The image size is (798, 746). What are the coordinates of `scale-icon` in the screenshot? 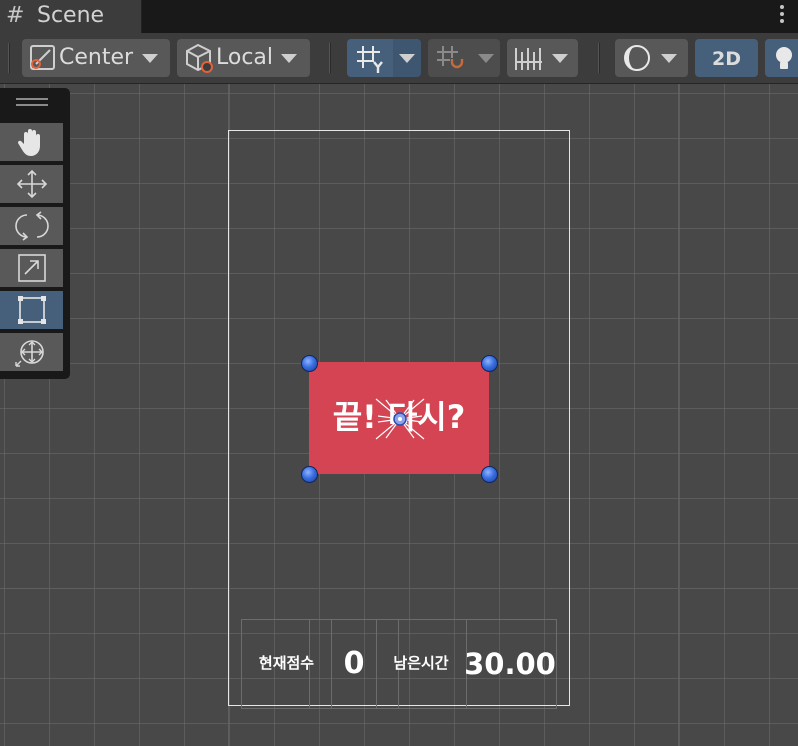 It's located at (32, 268).